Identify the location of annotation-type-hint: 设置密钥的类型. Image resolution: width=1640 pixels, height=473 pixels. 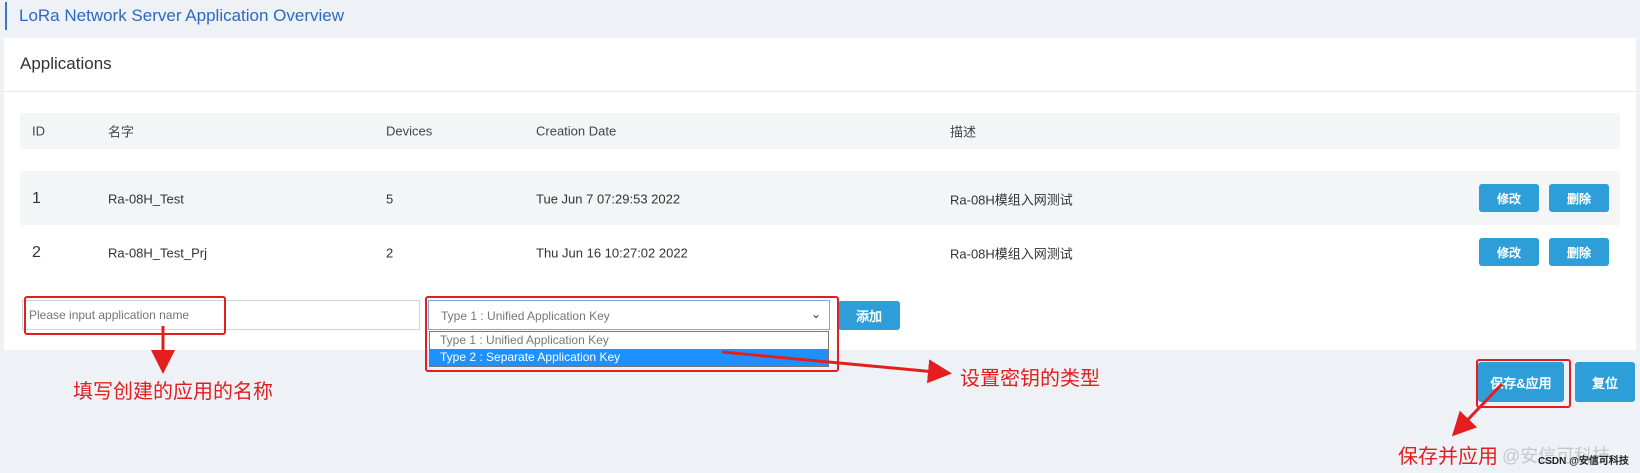
(1030, 379).